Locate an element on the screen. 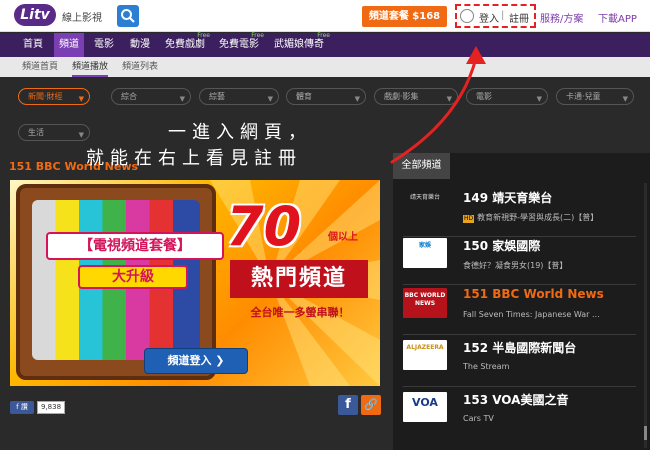 The height and width of the screenshot is (450, 650). nav-channels: 頻道 is located at coordinates (69, 45).